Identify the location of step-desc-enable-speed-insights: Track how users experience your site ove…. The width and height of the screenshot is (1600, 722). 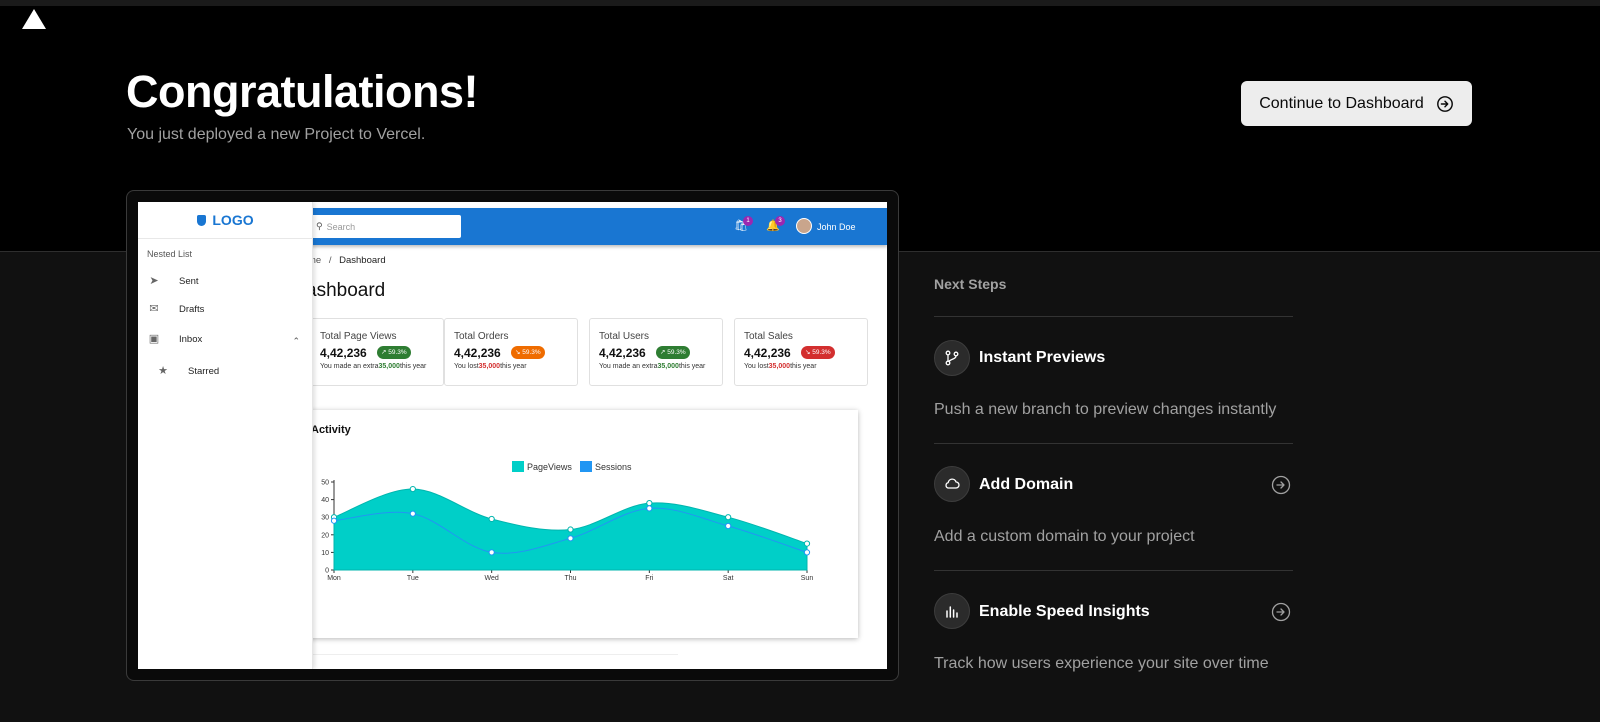
(1101, 663).